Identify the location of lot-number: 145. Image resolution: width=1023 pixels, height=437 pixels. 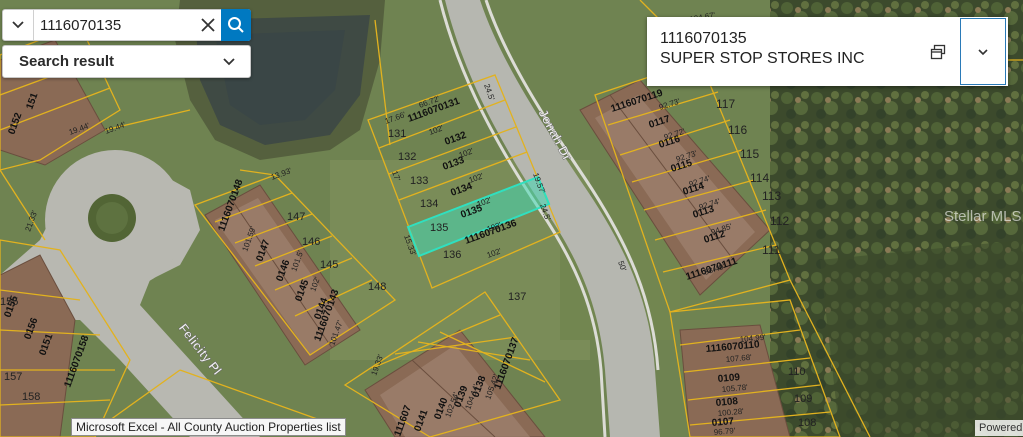
(329, 265).